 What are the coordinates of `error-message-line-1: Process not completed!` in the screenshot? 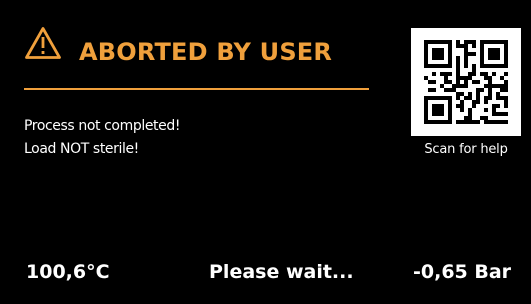 It's located at (102, 126).